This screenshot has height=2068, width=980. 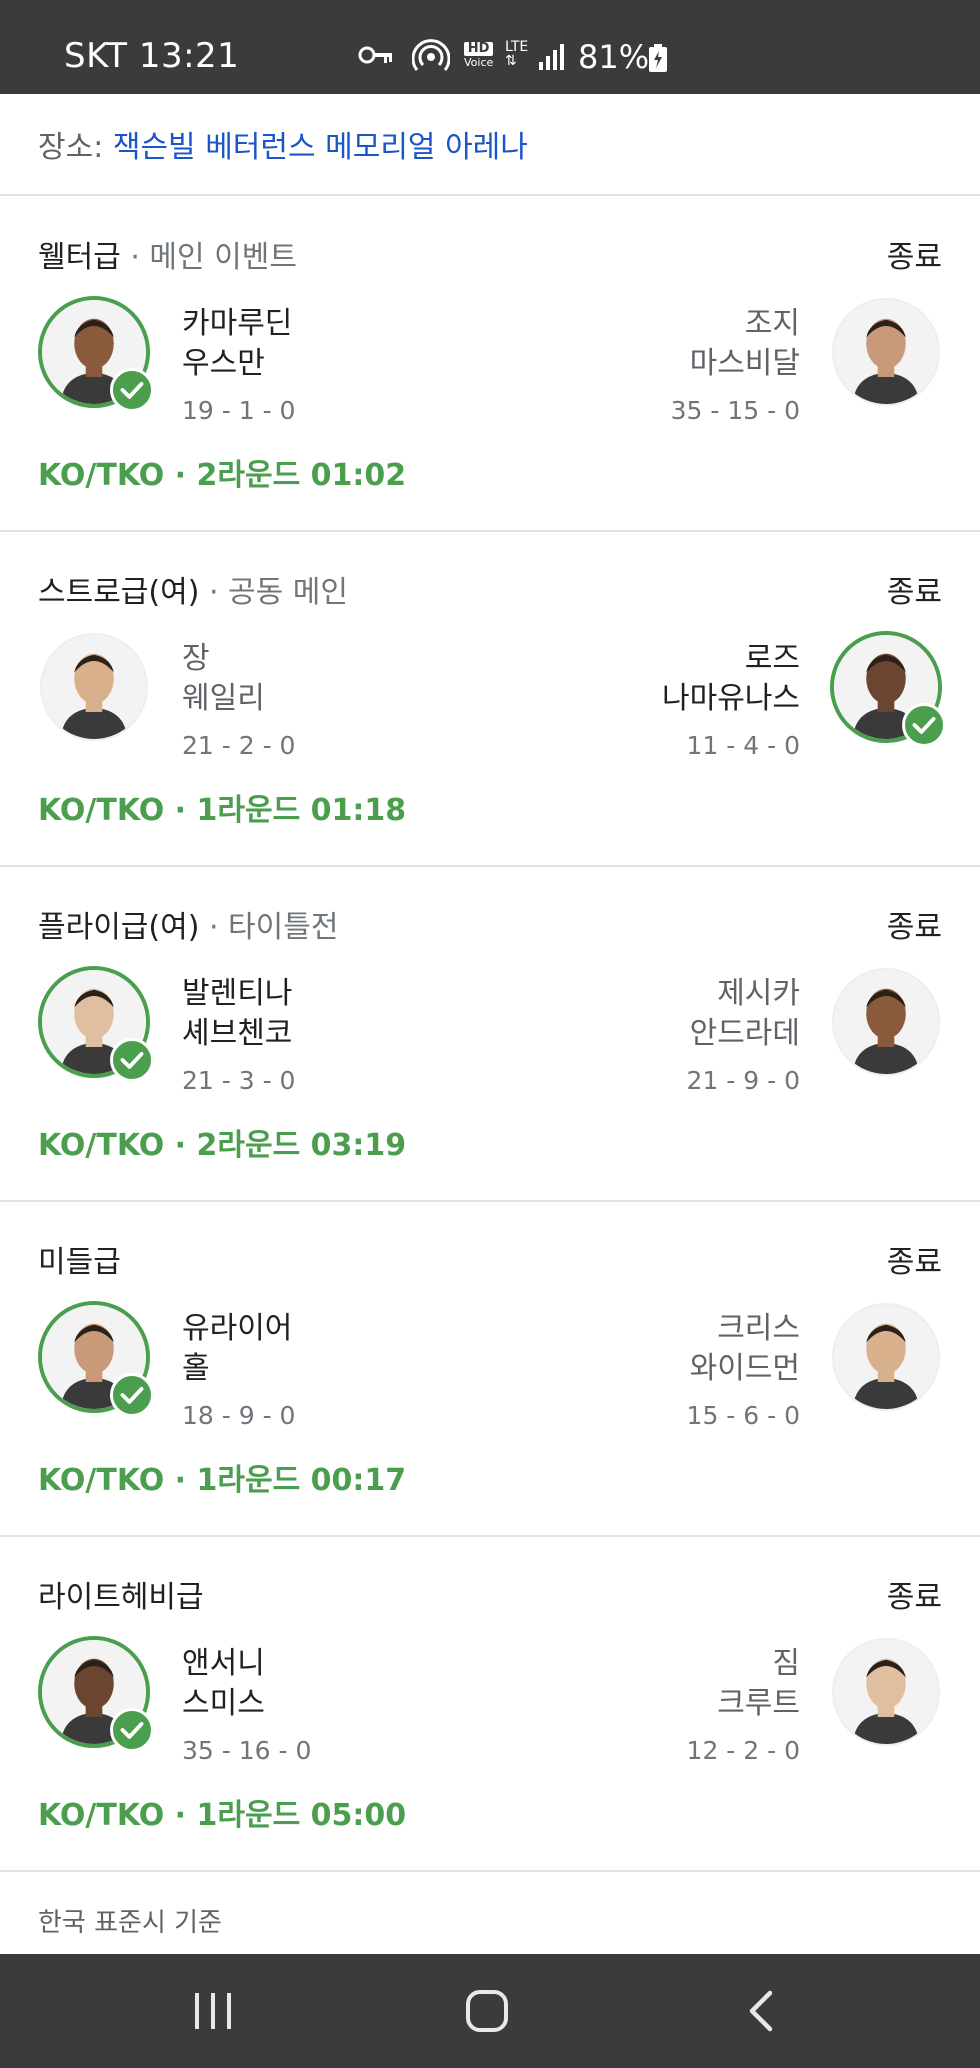 I want to click on fighter-name-line1: 앤서니, so click(x=223, y=1663).